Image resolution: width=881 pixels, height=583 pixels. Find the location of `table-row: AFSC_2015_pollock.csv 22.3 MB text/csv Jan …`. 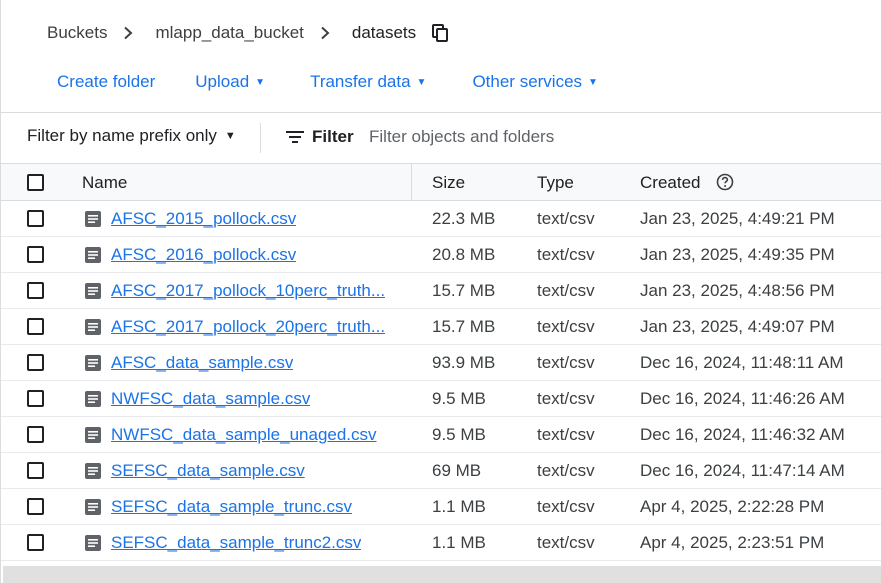

table-row: AFSC_2015_pollock.csv 22.3 MB text/csv Jan … is located at coordinates (441, 219).